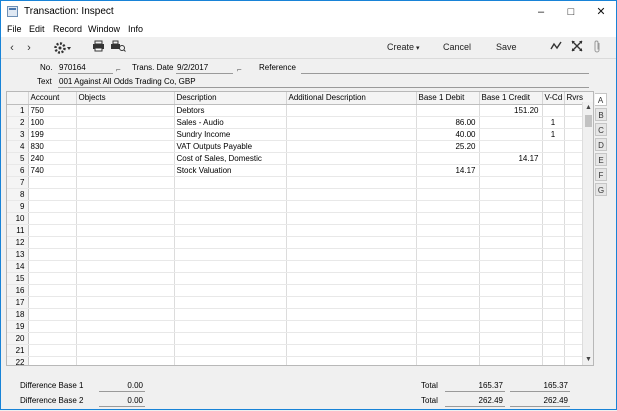  What do you see at coordinates (98, 48) in the screenshot?
I see `print-icon` at bounding box center [98, 48].